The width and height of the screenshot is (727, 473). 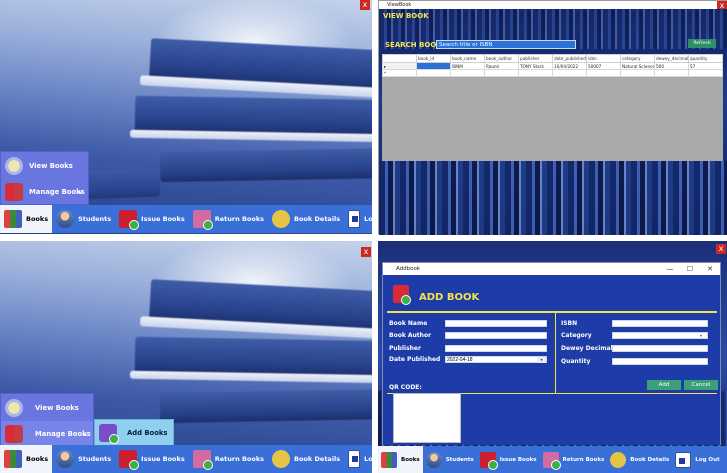 I want to click on category-select, so click(x=660, y=335).